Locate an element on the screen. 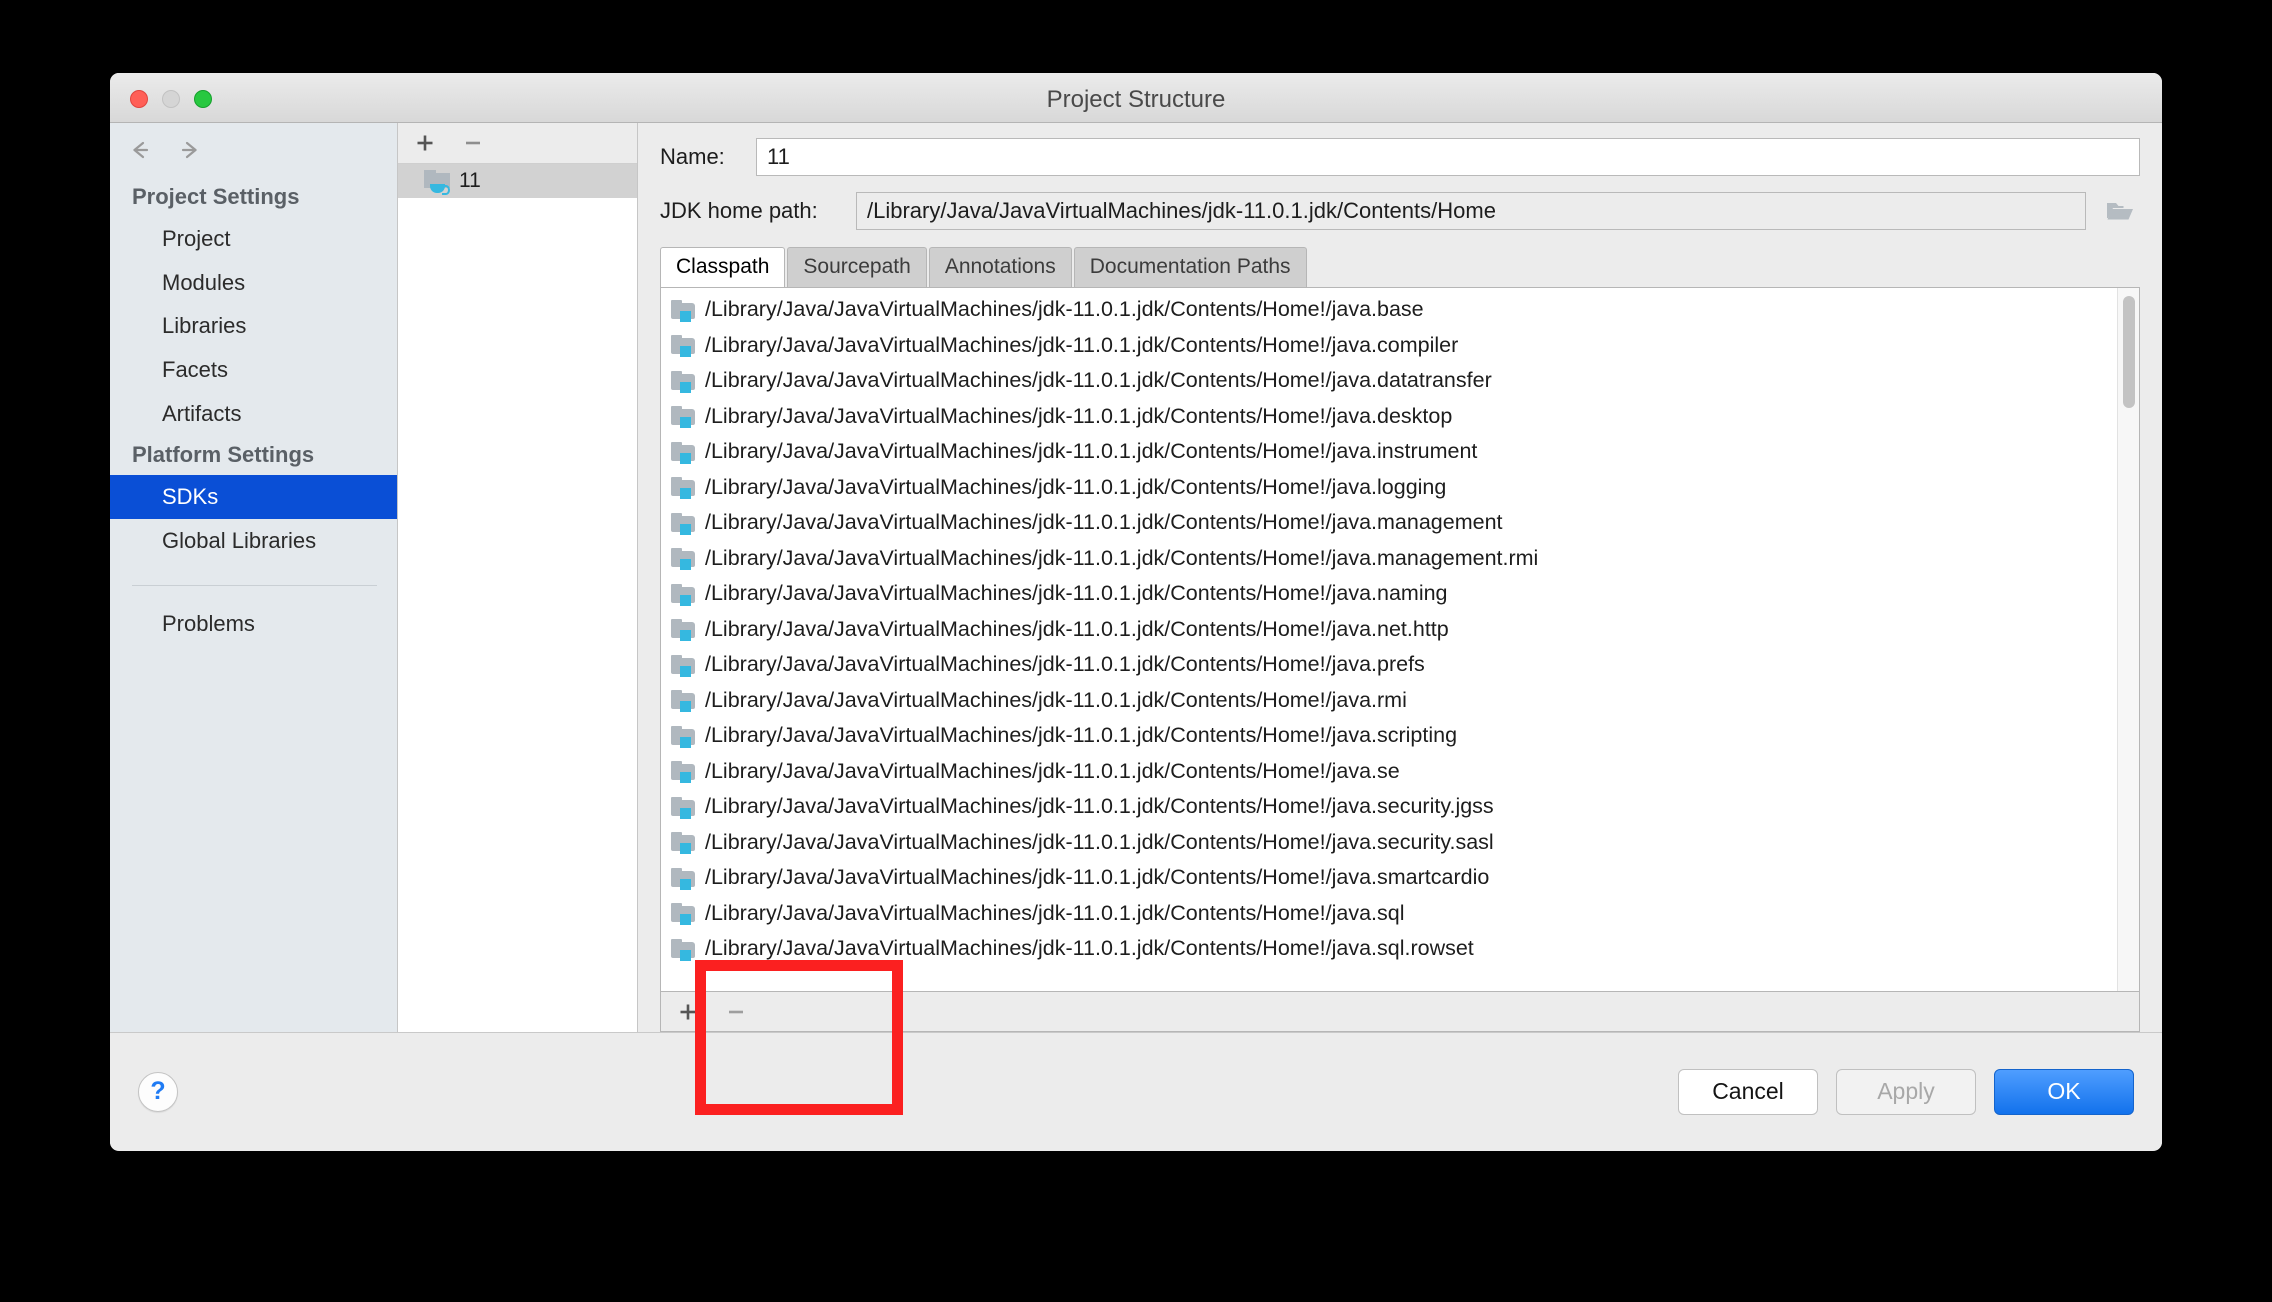 The height and width of the screenshot is (1302, 2272). remove-sdk-button is located at coordinates (473, 143).